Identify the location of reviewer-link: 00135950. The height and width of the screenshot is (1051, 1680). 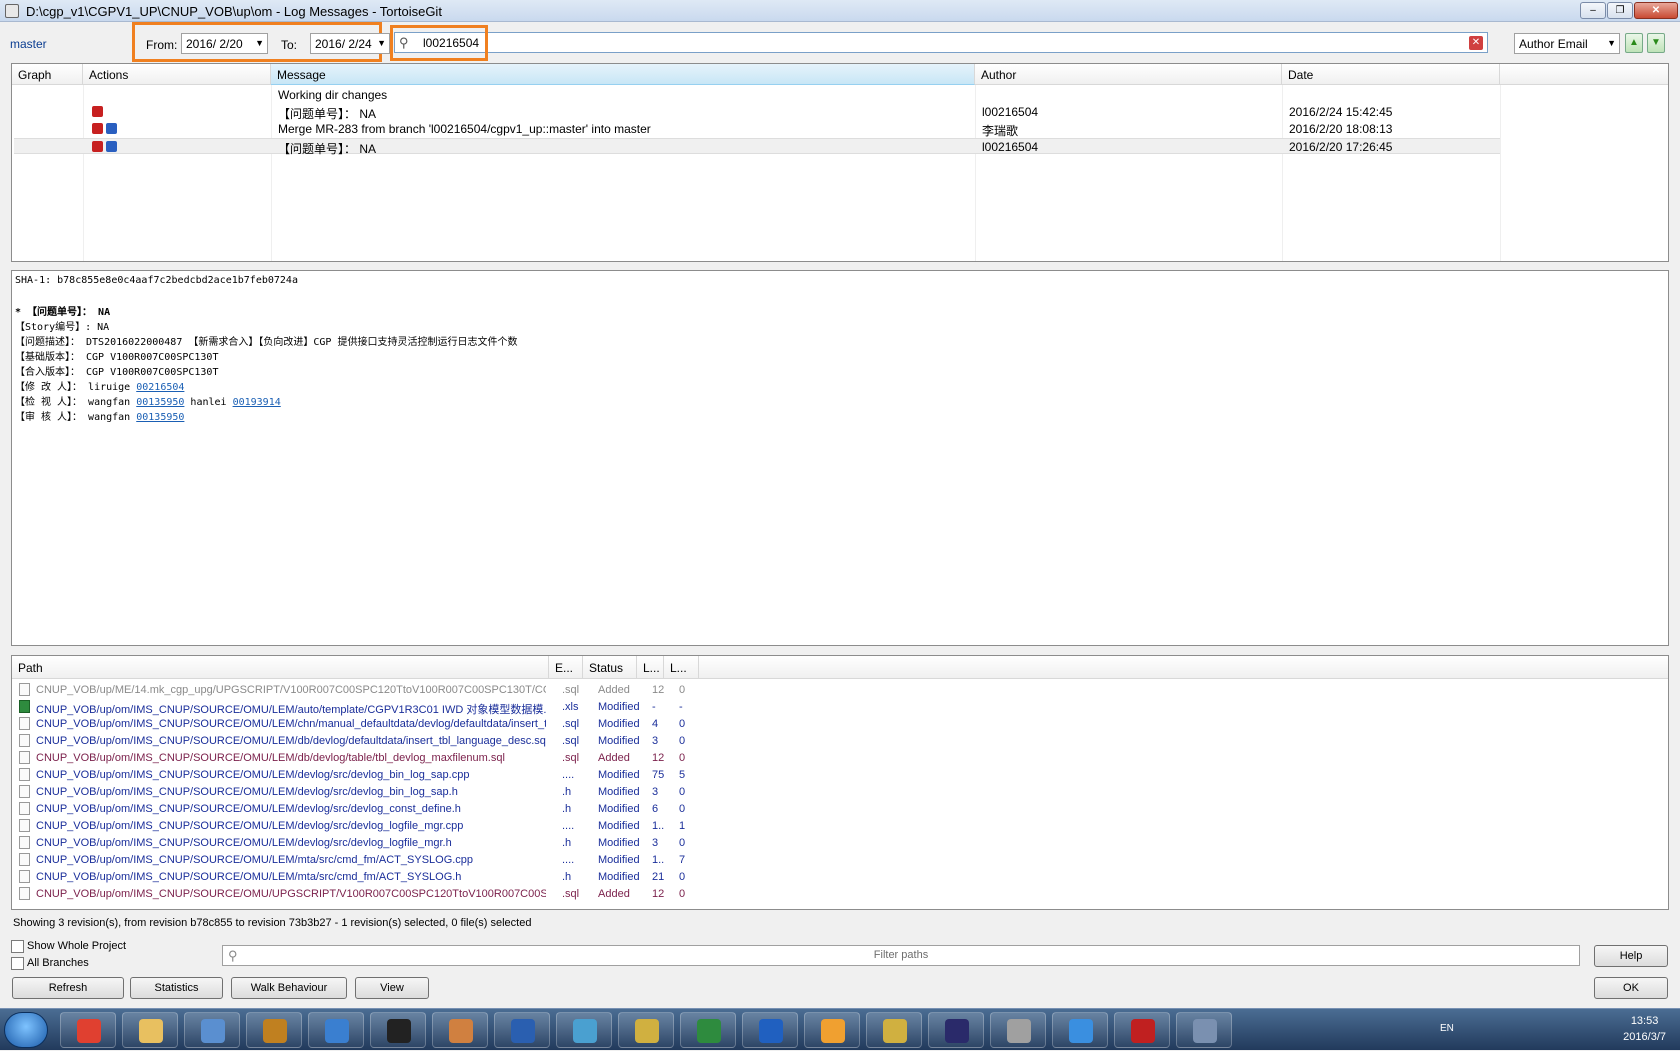
(160, 417).